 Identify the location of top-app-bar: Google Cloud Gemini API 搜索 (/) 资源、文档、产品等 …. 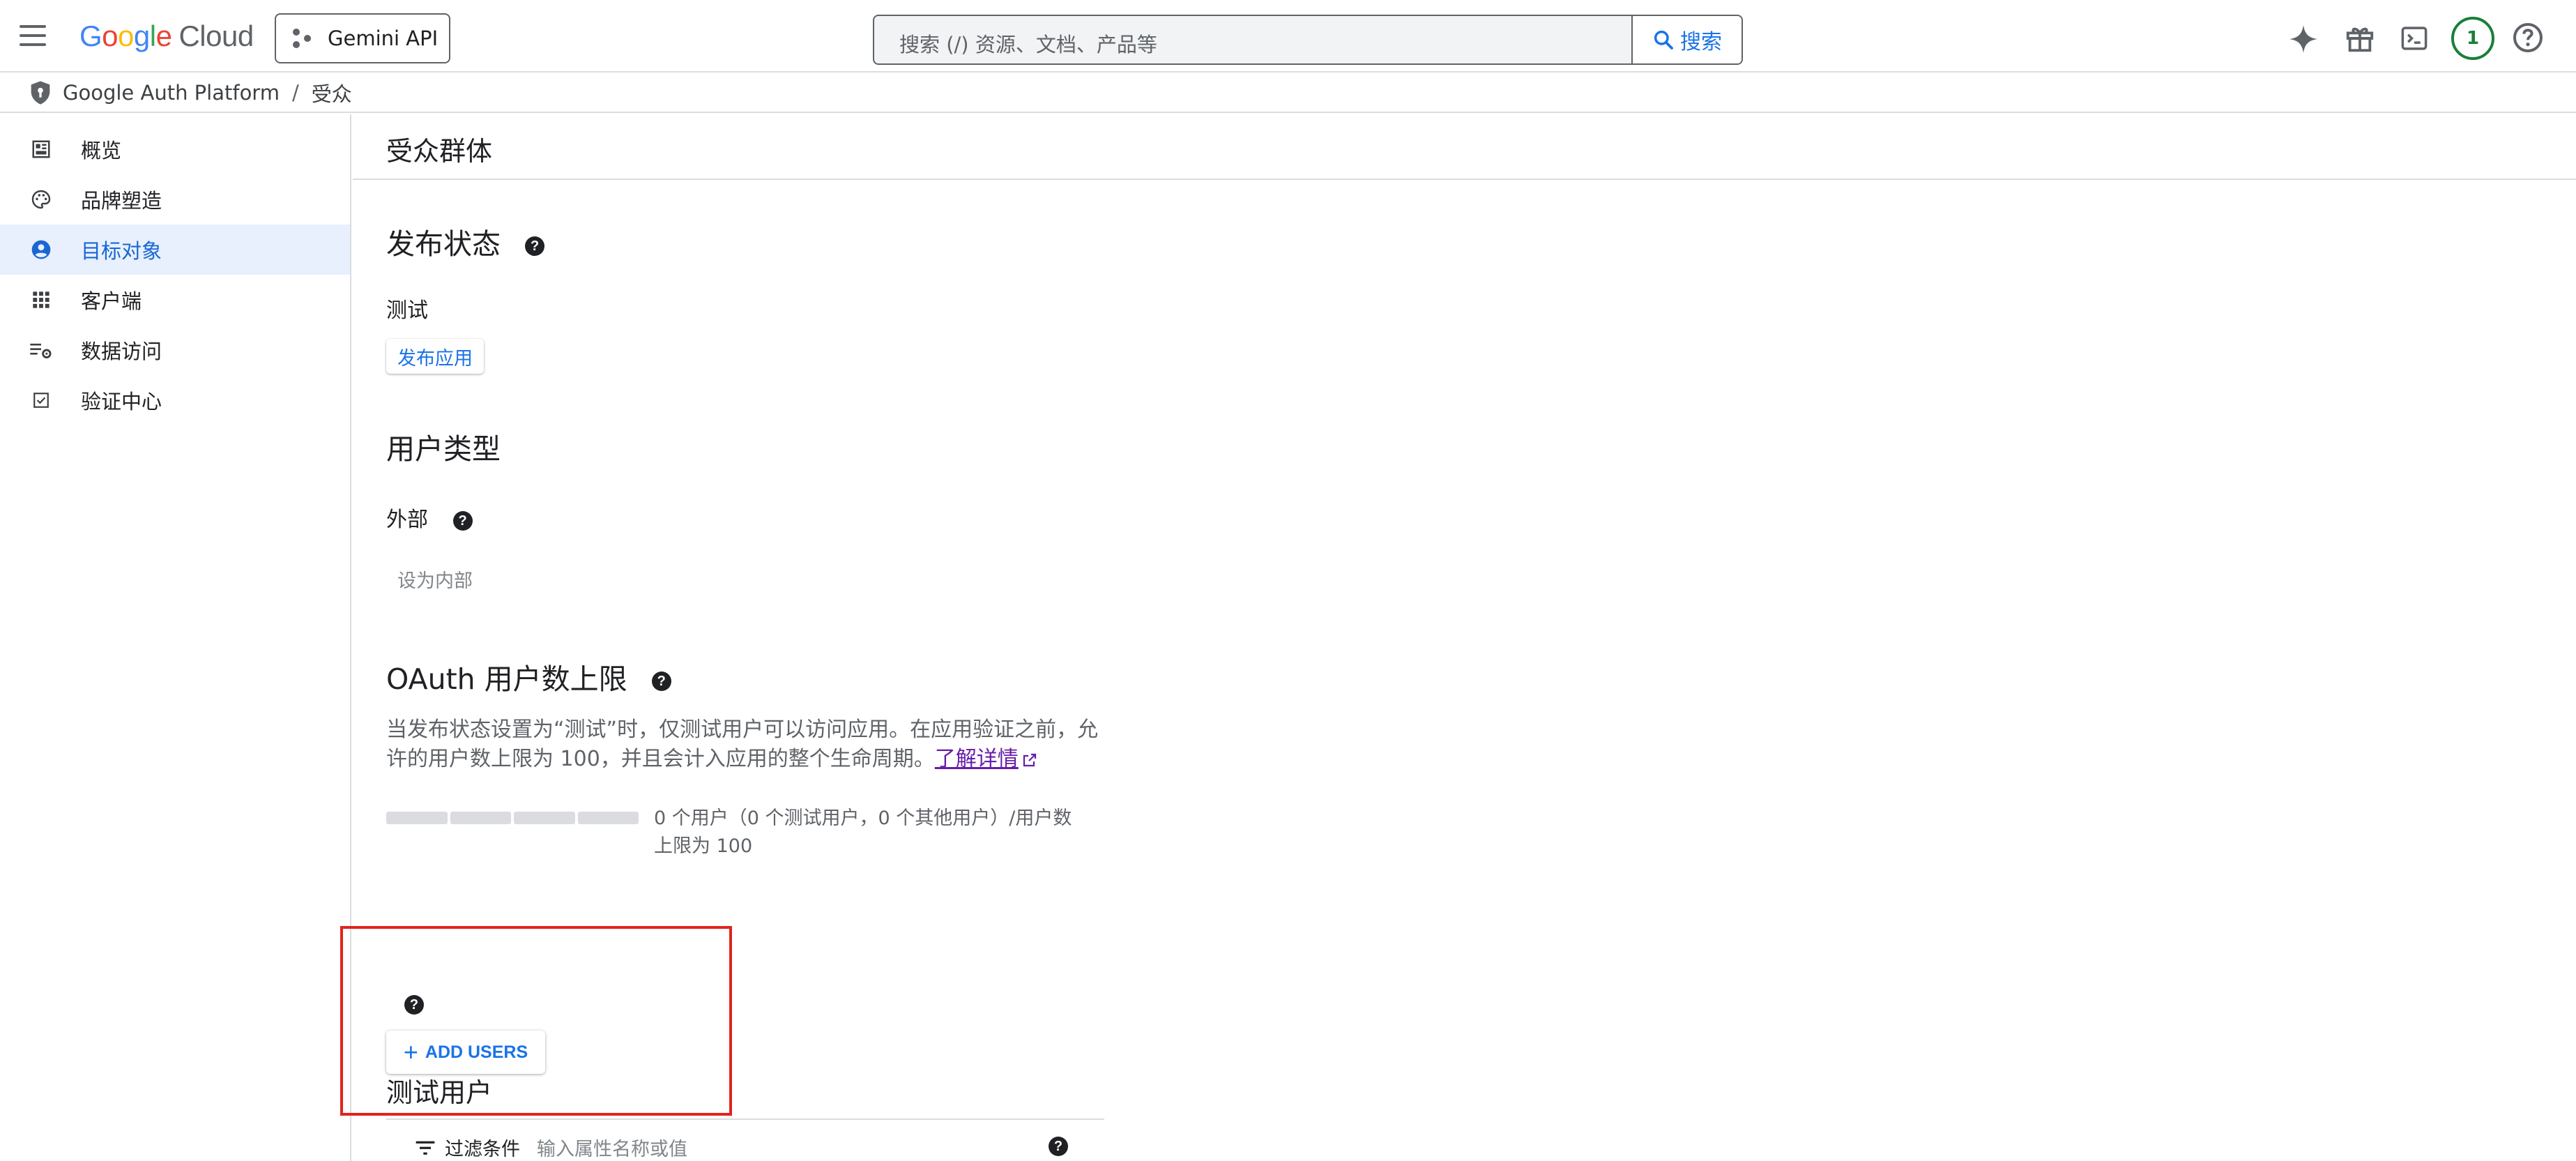
(1288, 37).